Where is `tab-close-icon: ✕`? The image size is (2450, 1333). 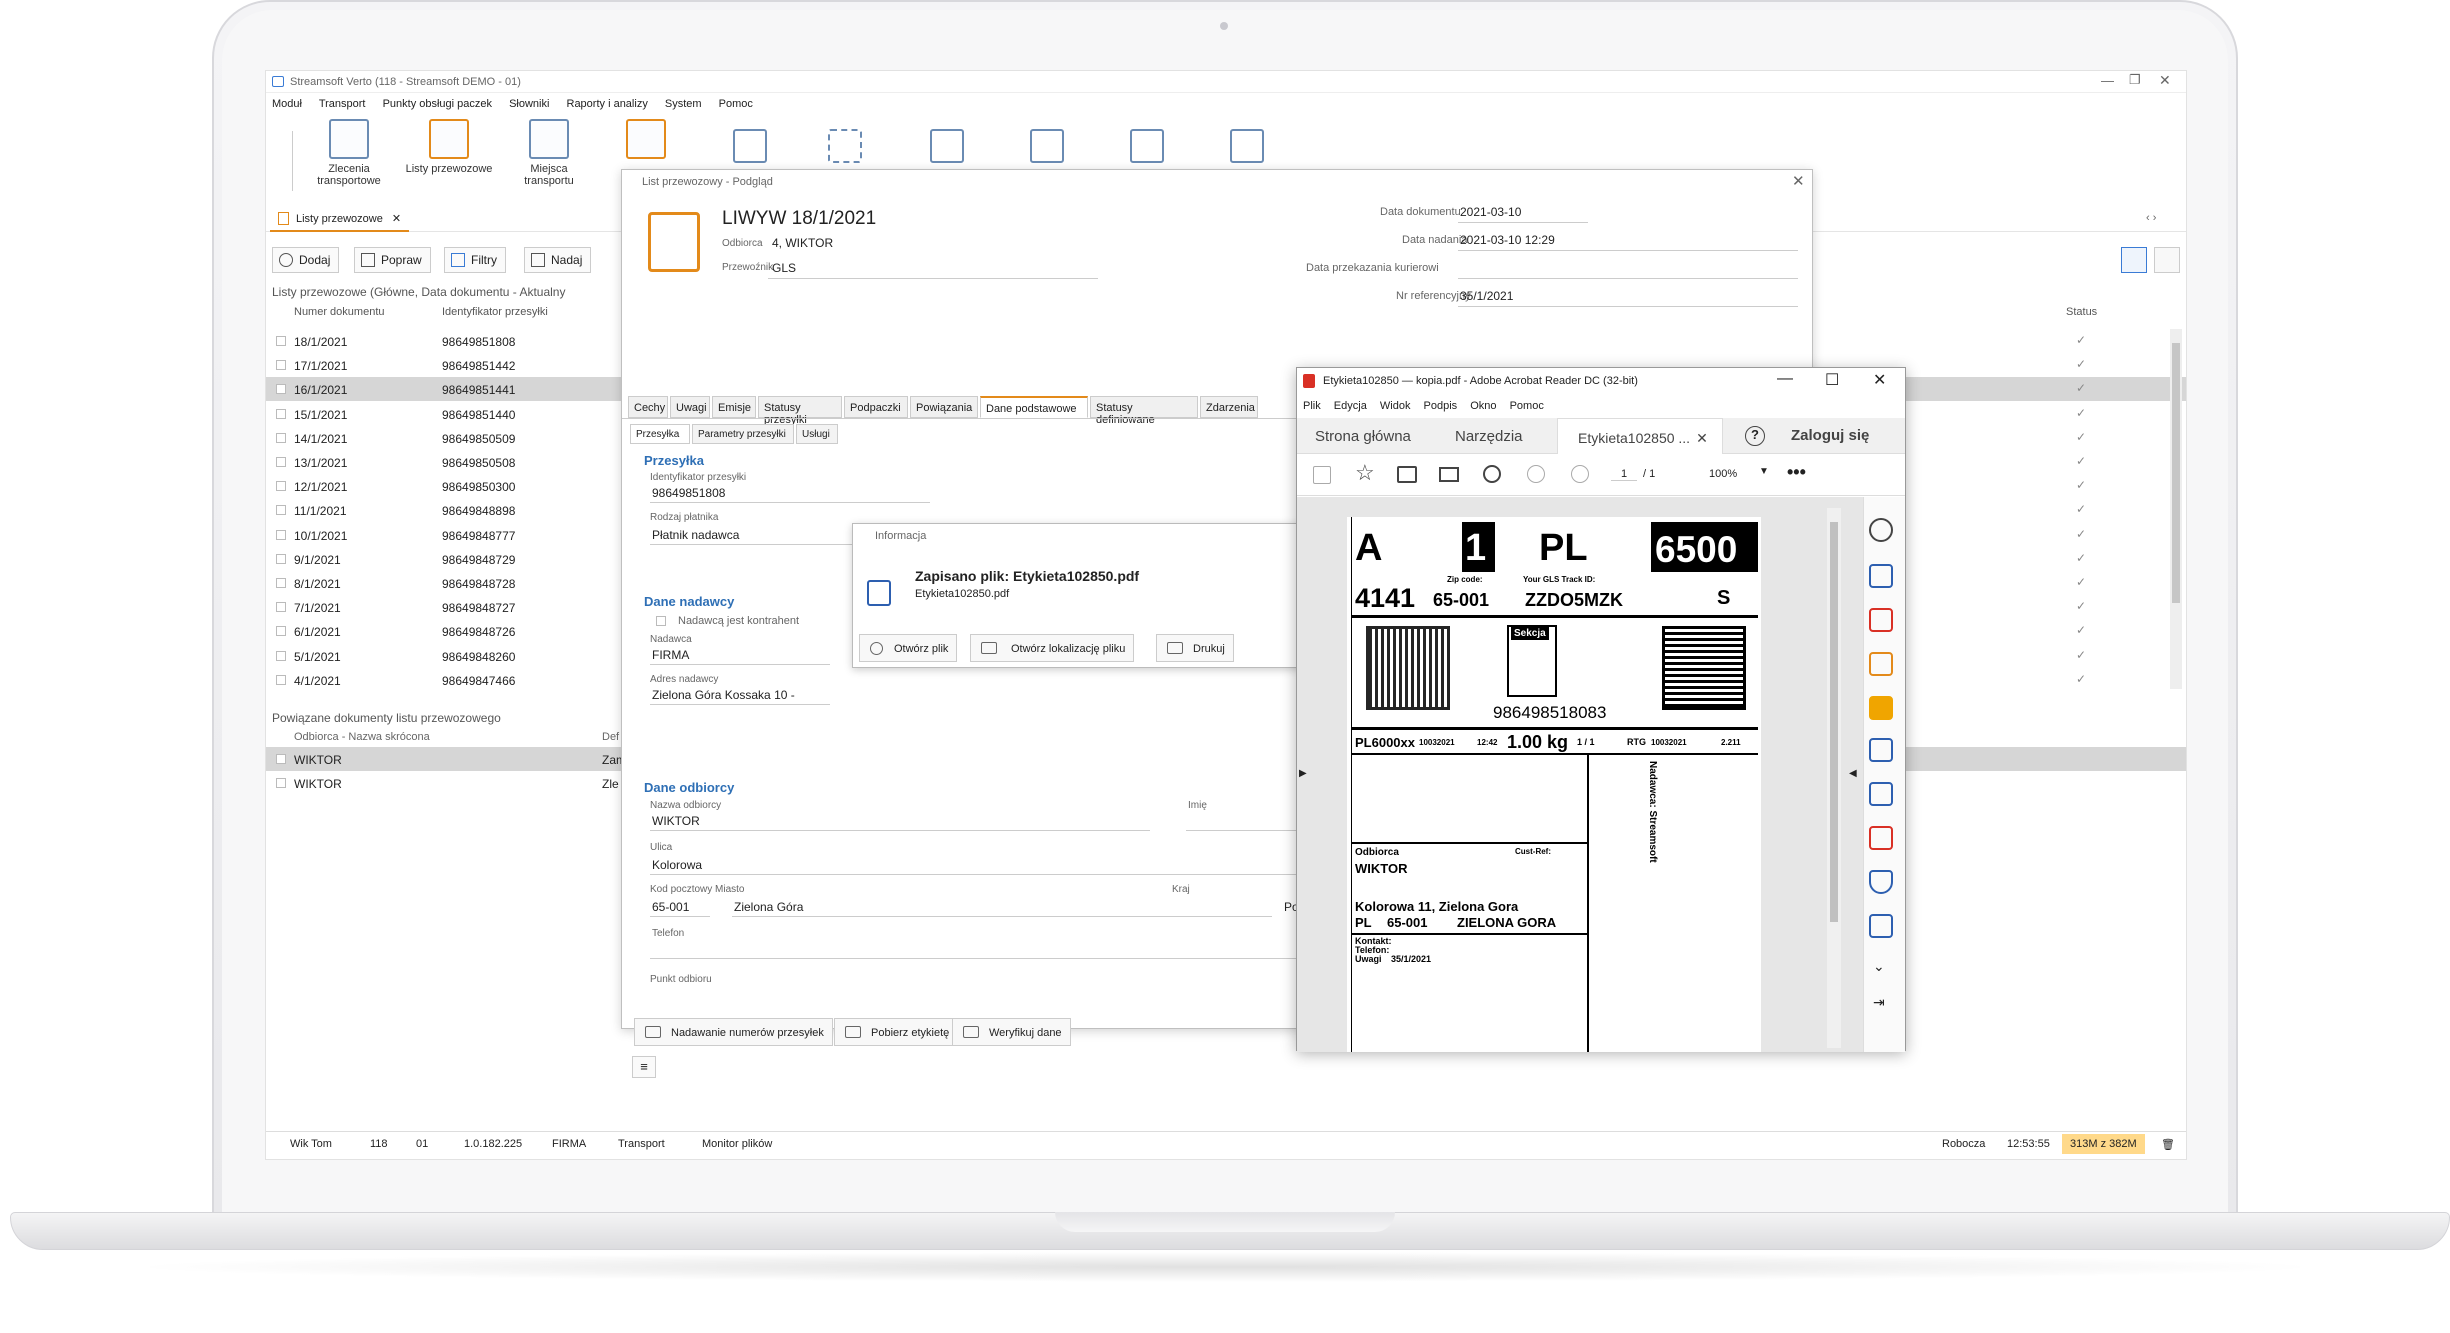 tab-close-icon: ✕ is located at coordinates (1702, 438).